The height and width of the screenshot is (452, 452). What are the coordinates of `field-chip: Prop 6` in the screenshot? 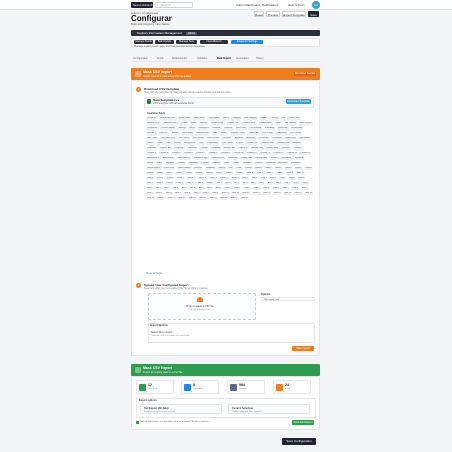 It's located at (275, 188).